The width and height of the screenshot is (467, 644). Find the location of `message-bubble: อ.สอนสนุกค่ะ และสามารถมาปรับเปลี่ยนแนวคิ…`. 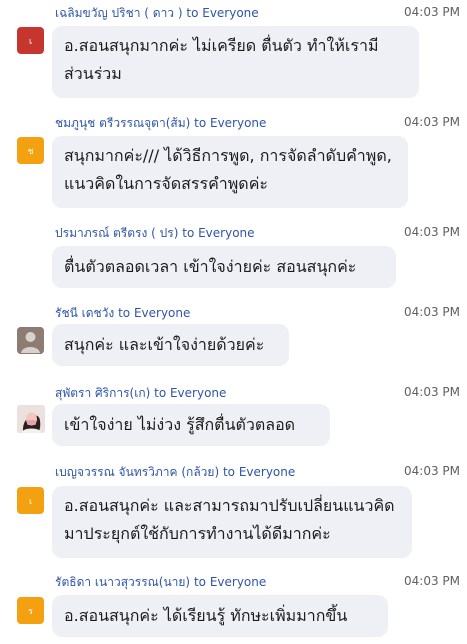

message-bubble: อ.สอนสนุกค่ะ และสามารถมาปรับเปลี่ยนแนวคิ… is located at coordinates (232, 522).